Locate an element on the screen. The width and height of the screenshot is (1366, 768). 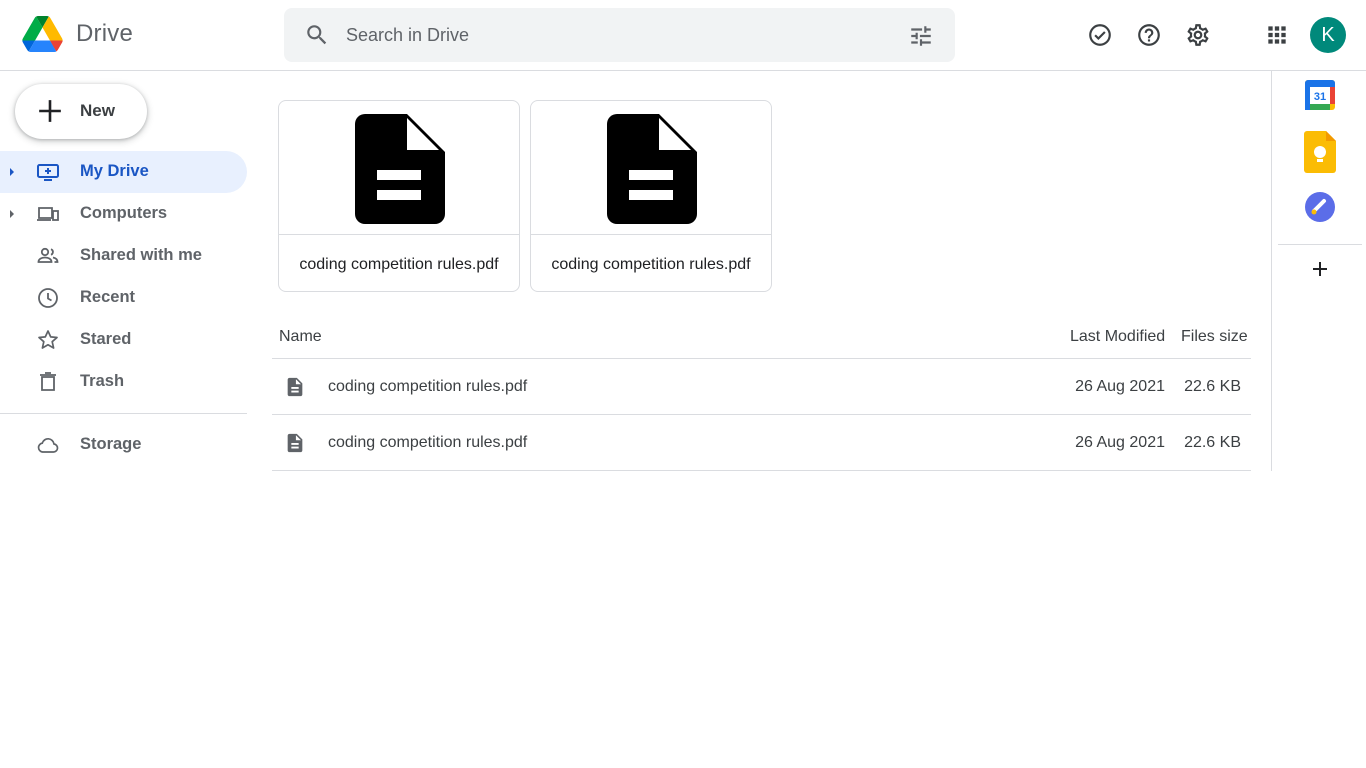
sidebar-item-label: My Drive is located at coordinates (114, 171).